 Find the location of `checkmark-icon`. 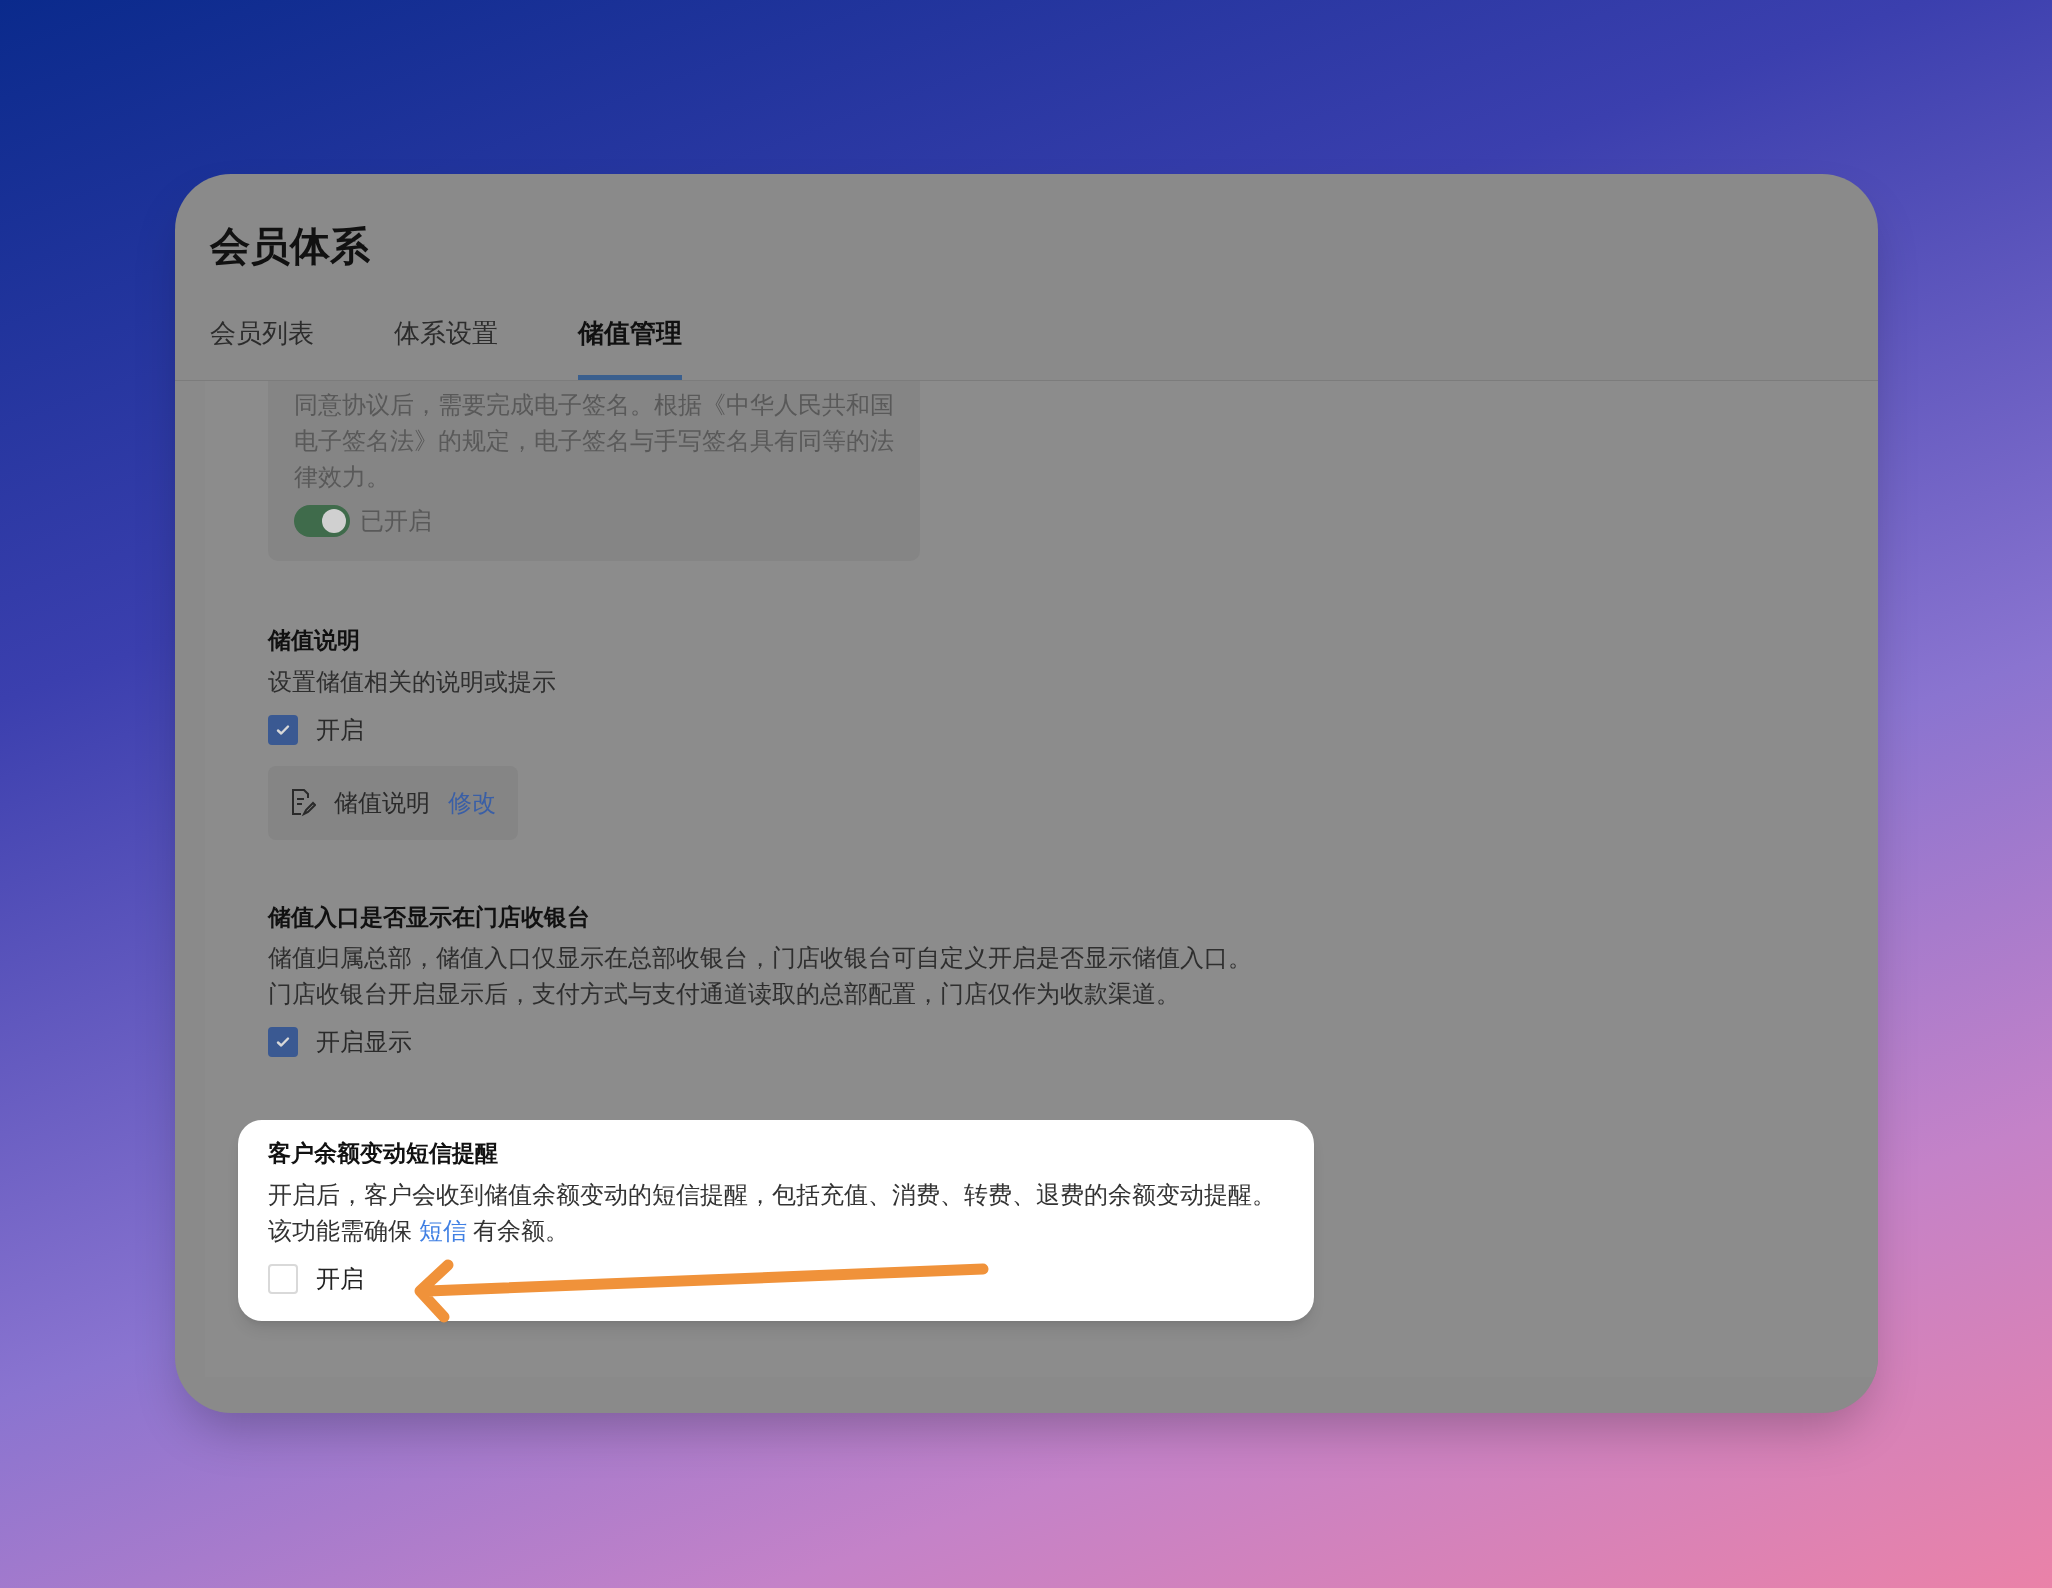

checkmark-icon is located at coordinates (283, 1042).